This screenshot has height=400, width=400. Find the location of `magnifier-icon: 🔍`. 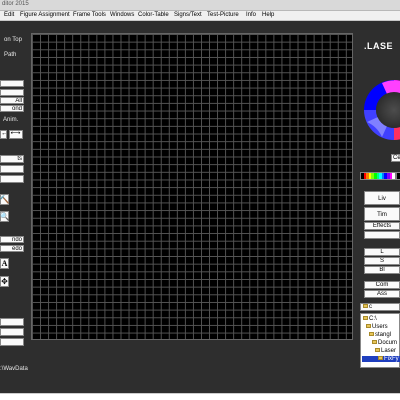

magnifier-icon: 🔍 is located at coordinates (4, 216).